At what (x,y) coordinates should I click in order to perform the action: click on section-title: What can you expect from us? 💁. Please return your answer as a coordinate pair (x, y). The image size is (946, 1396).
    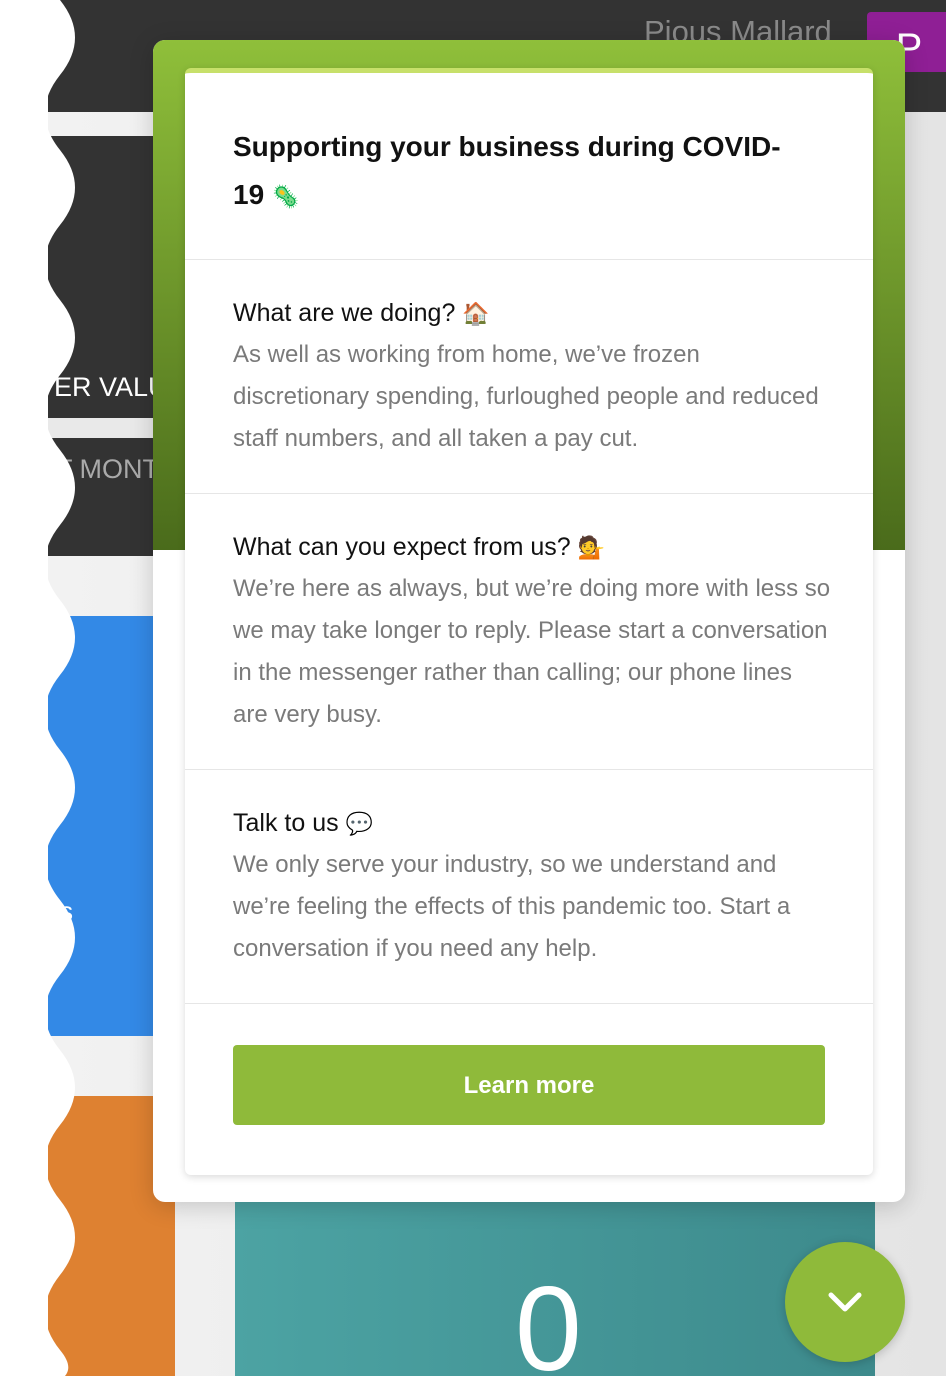
    Looking at the image, I should click on (419, 547).